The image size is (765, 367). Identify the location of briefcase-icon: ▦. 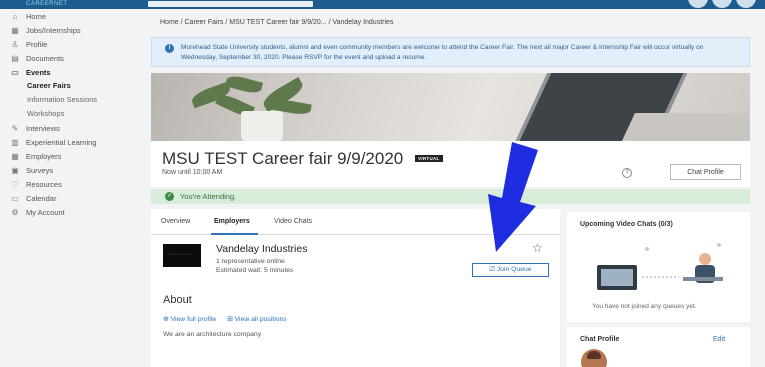
(15, 30).